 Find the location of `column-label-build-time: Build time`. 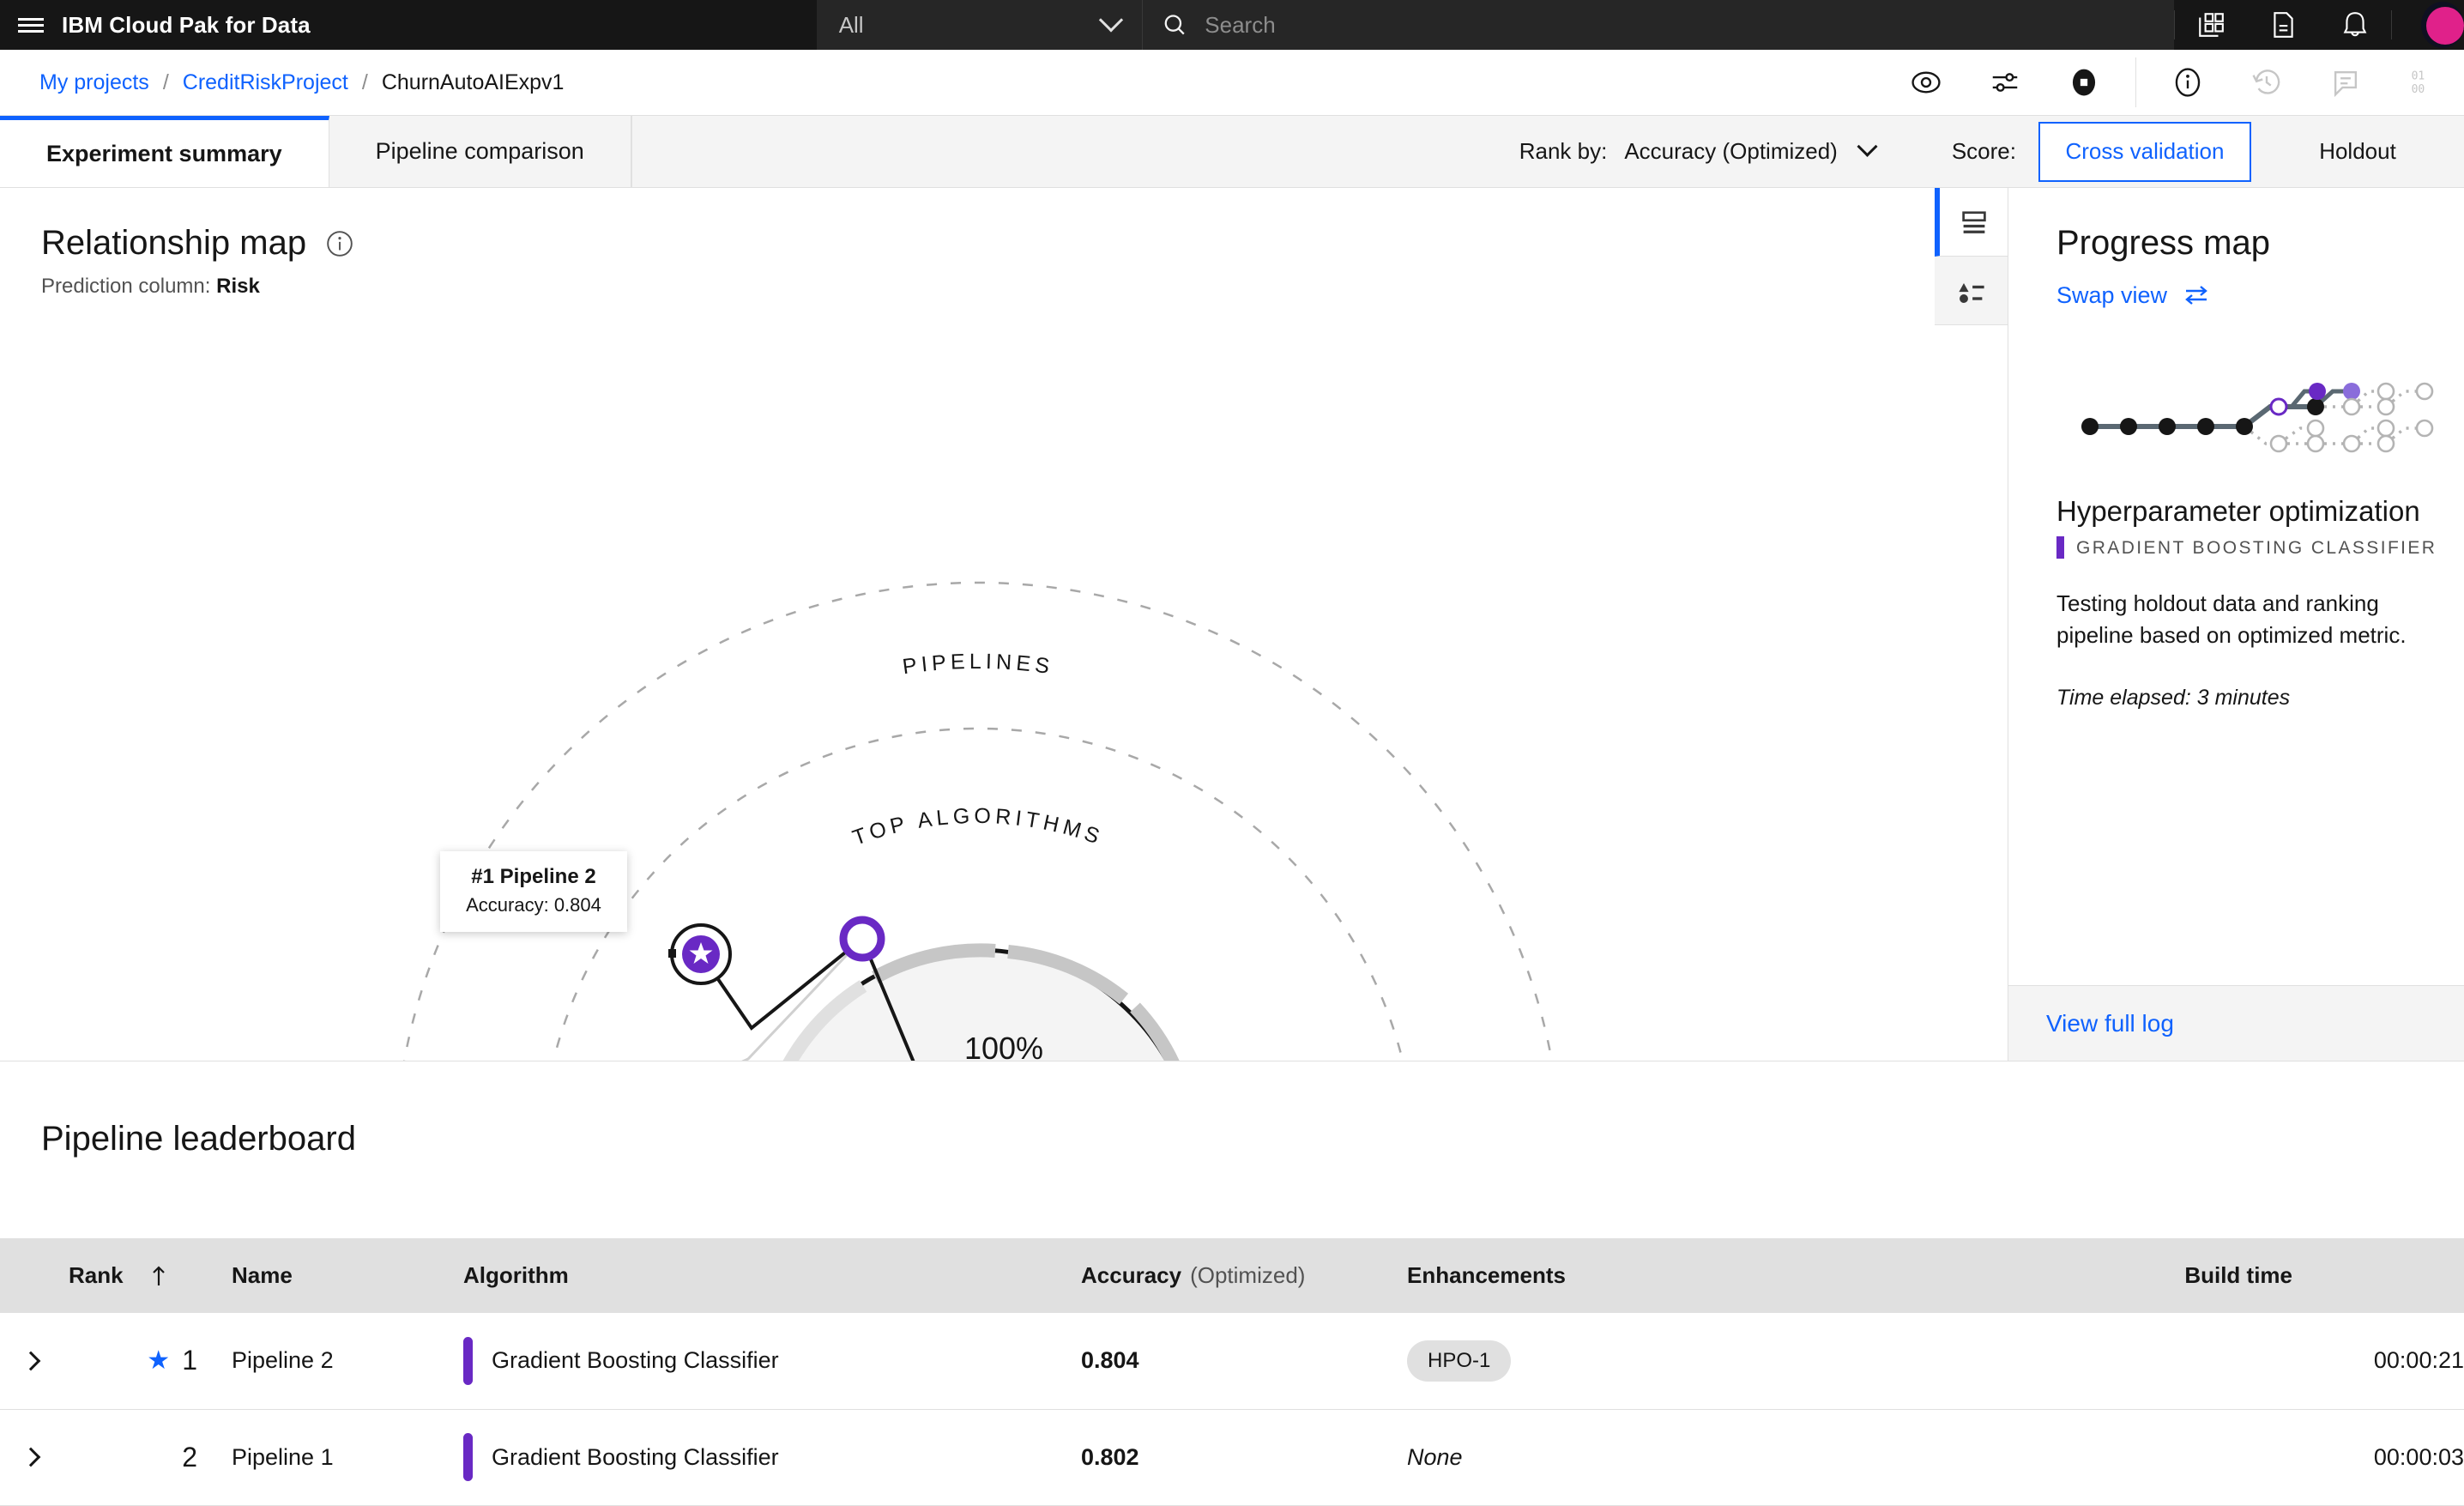

column-label-build-time: Build time is located at coordinates (2238, 1275).